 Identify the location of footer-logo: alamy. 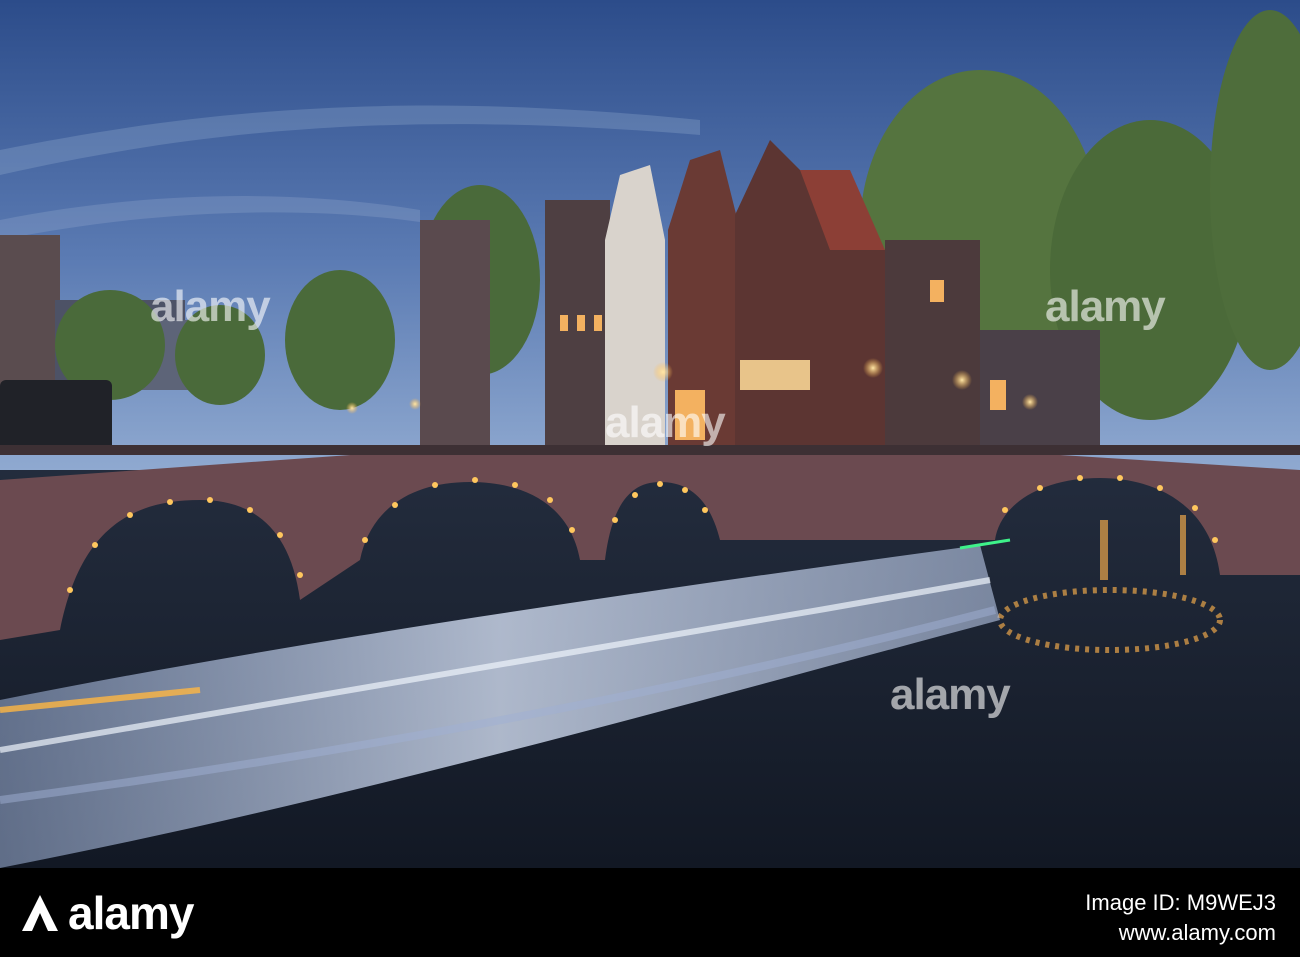
(106, 913).